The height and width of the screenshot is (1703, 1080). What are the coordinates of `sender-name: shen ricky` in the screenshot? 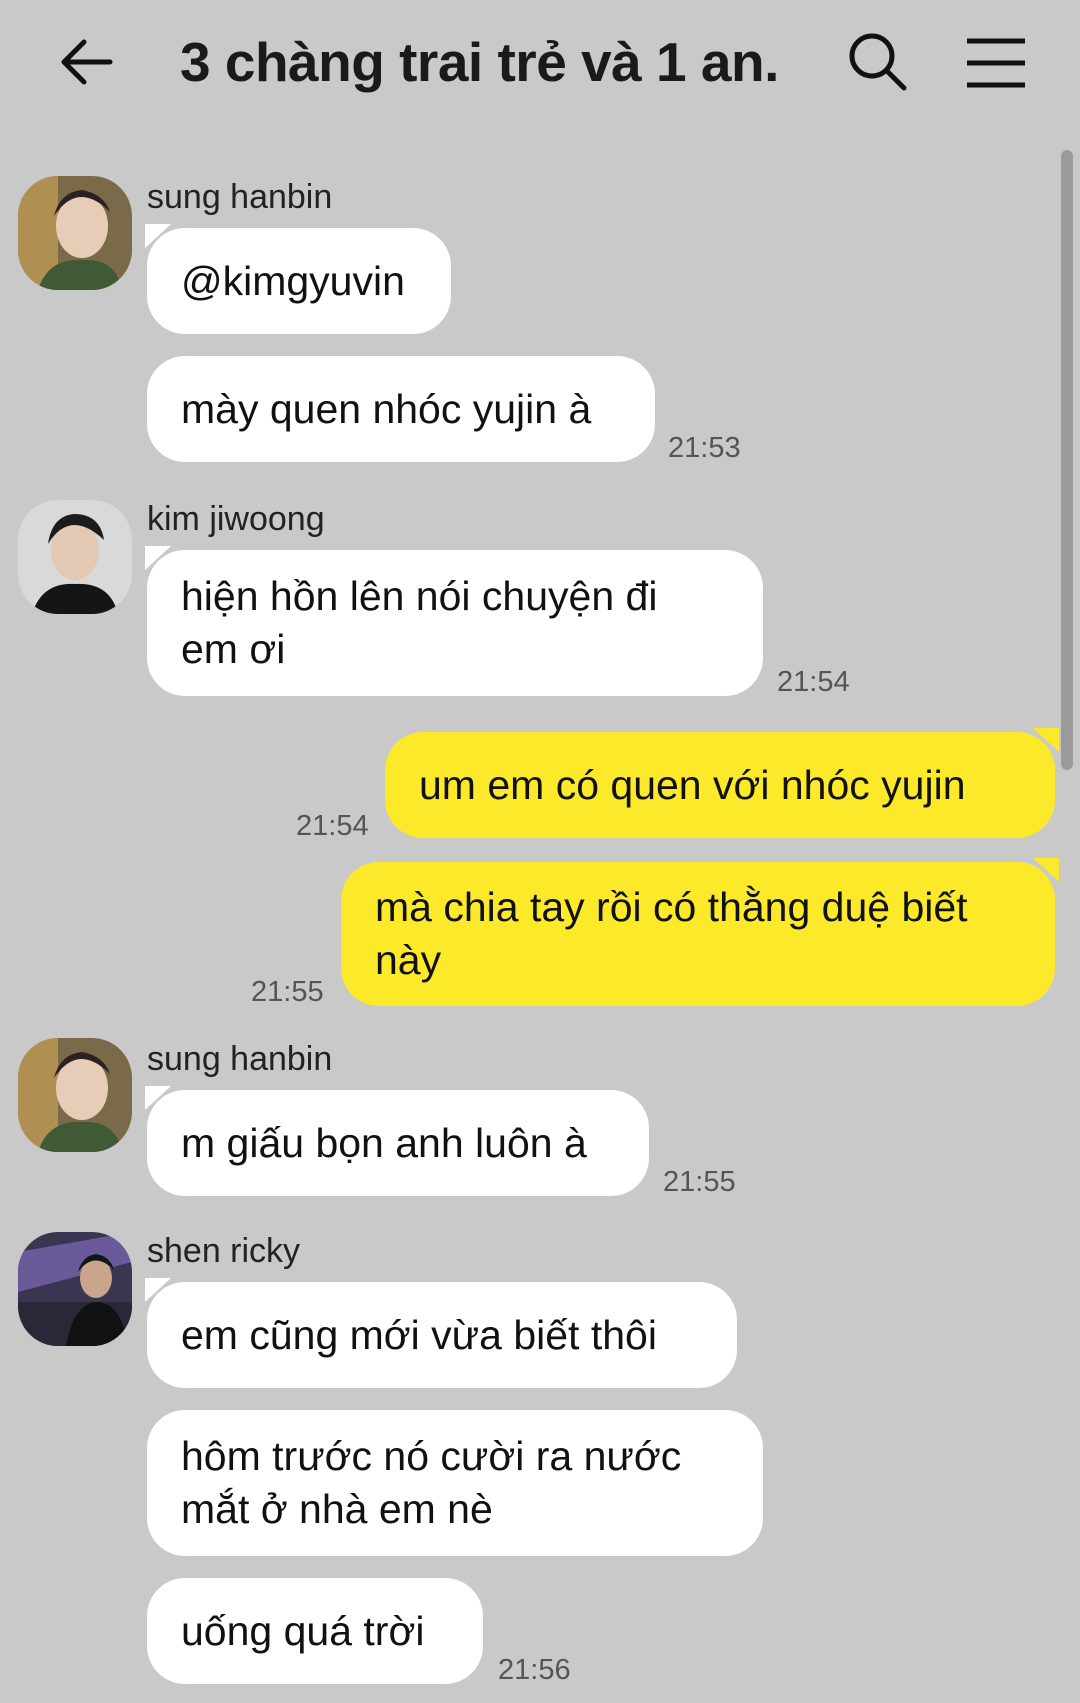 It's located at (224, 1251).